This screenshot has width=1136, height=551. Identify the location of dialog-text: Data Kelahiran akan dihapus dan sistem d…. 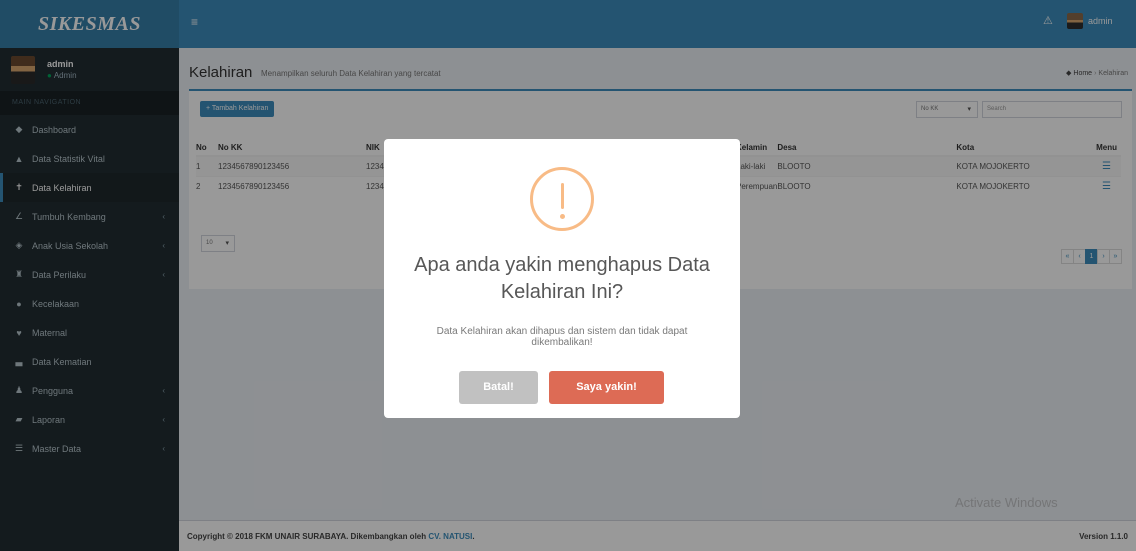
(562, 337).